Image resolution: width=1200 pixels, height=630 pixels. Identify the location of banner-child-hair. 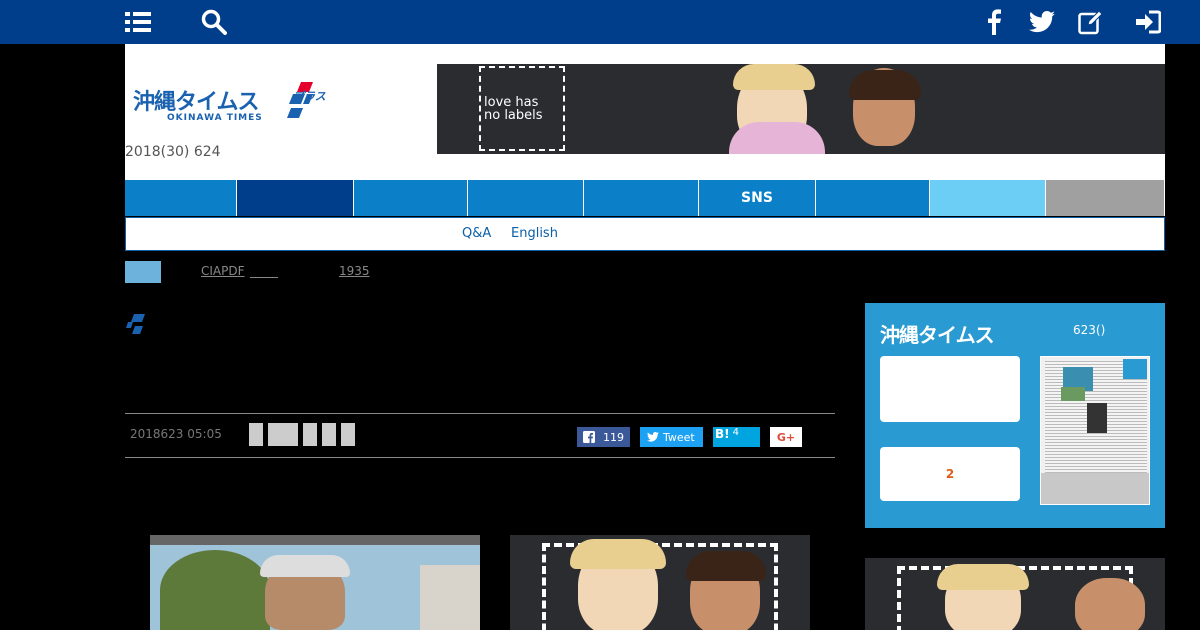
(885, 85).